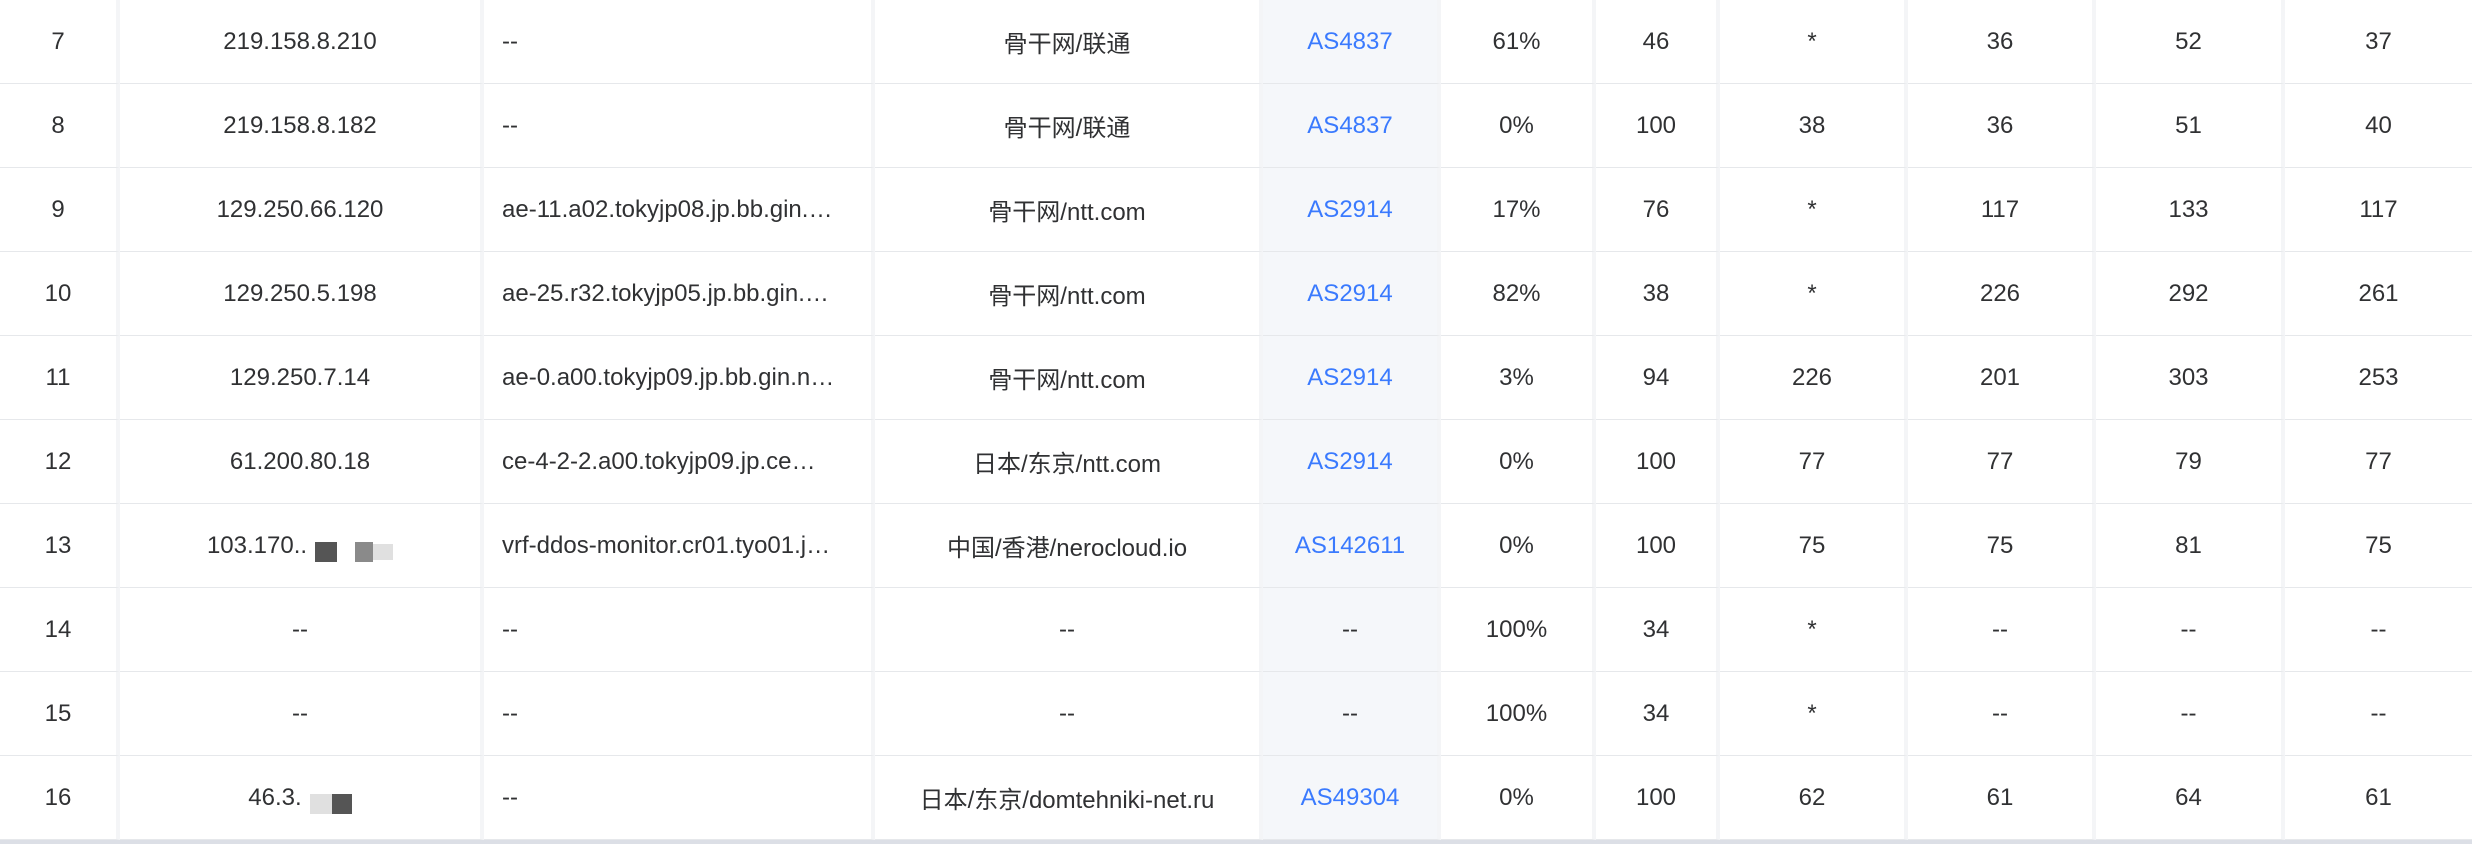 Image resolution: width=2472 pixels, height=844 pixels. I want to click on loss-cell: 82%, so click(1518, 294).